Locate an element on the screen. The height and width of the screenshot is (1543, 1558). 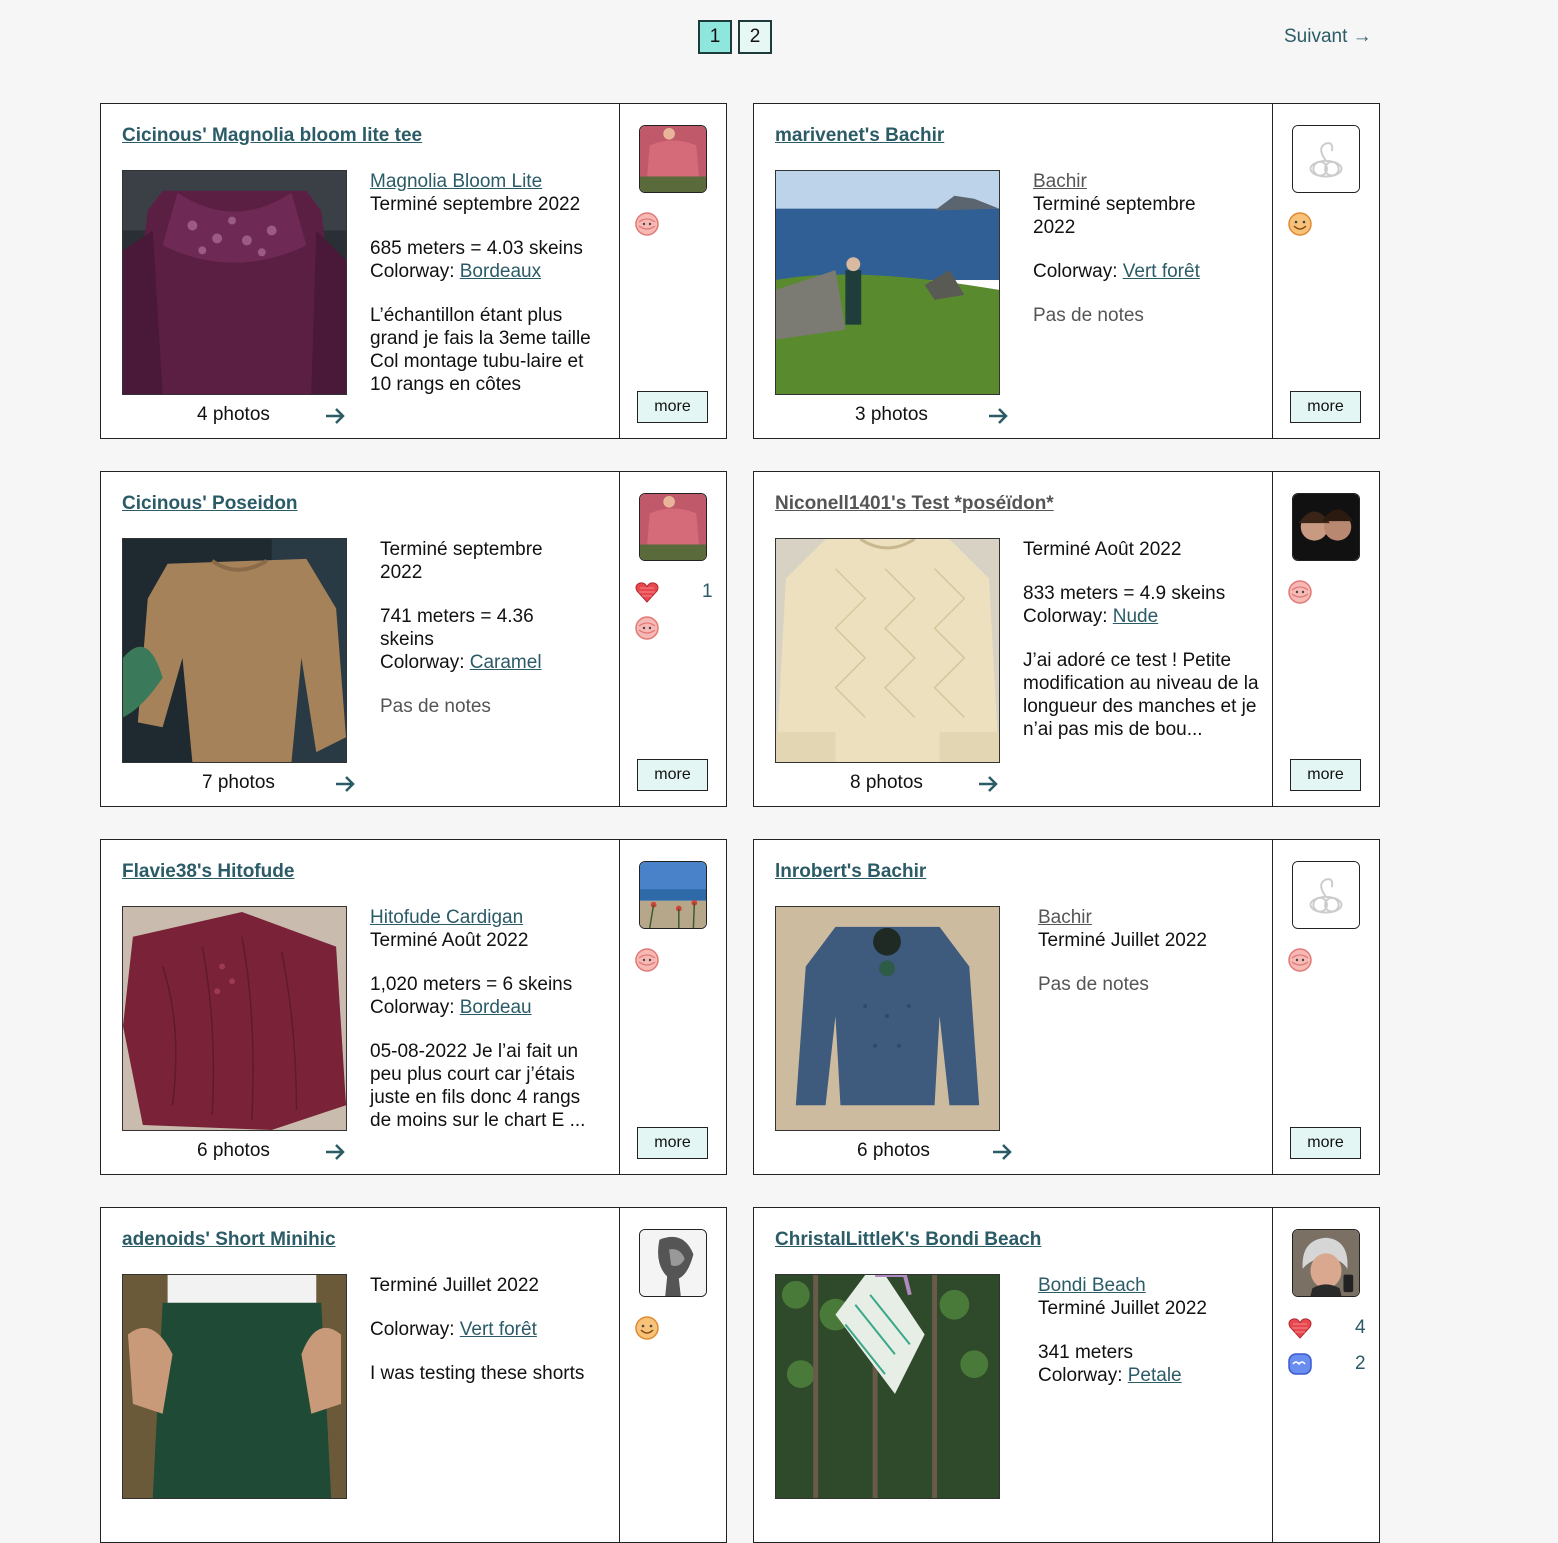
photos-count: 6 photos is located at coordinates (893, 1150).